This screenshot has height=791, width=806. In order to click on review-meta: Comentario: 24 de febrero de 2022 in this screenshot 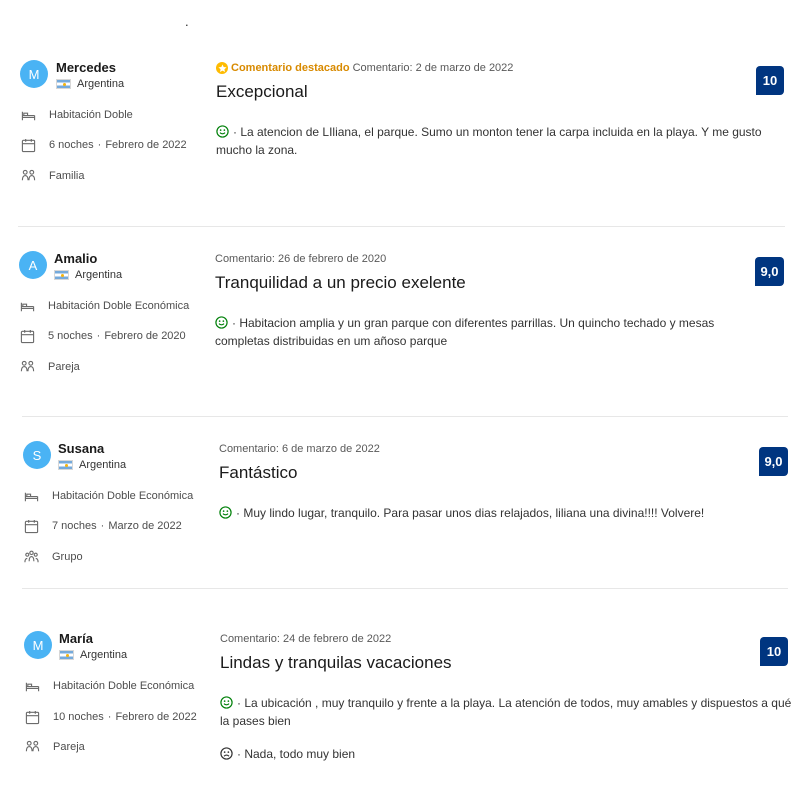, I will do `click(305, 639)`.